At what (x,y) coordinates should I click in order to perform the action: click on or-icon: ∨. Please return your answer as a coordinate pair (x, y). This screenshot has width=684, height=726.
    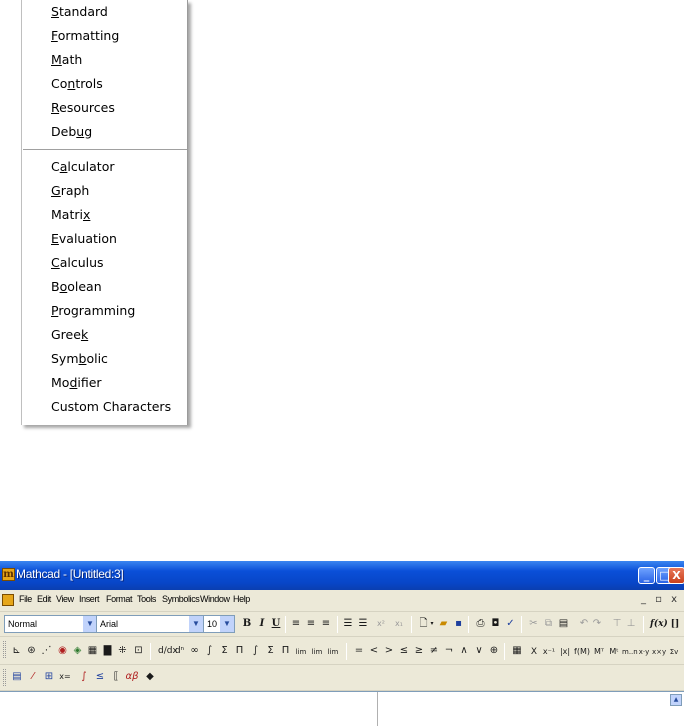
    Looking at the image, I should click on (479, 651).